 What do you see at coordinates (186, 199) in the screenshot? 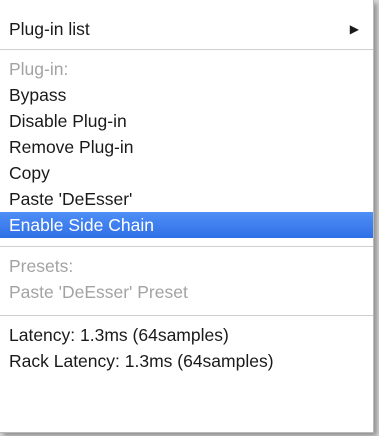
I see `menu-item-paste-deesser: Paste 'DeEsser'` at bounding box center [186, 199].